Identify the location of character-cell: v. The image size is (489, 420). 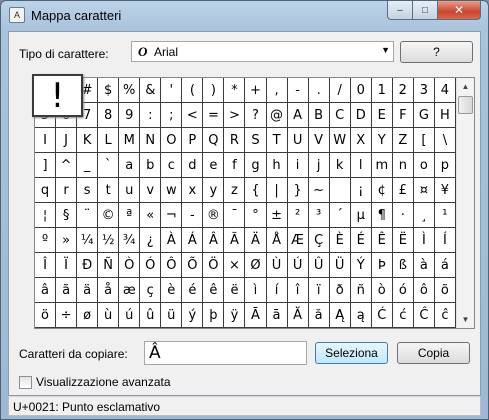
(151, 190).